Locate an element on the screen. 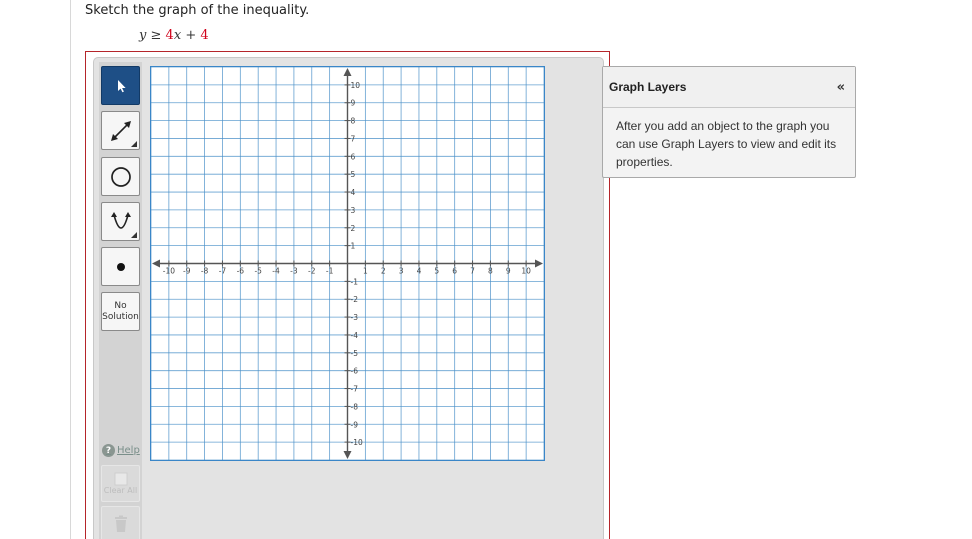 This screenshot has height=539, width=972. x-tick-label: -4 is located at coordinates (276, 271).